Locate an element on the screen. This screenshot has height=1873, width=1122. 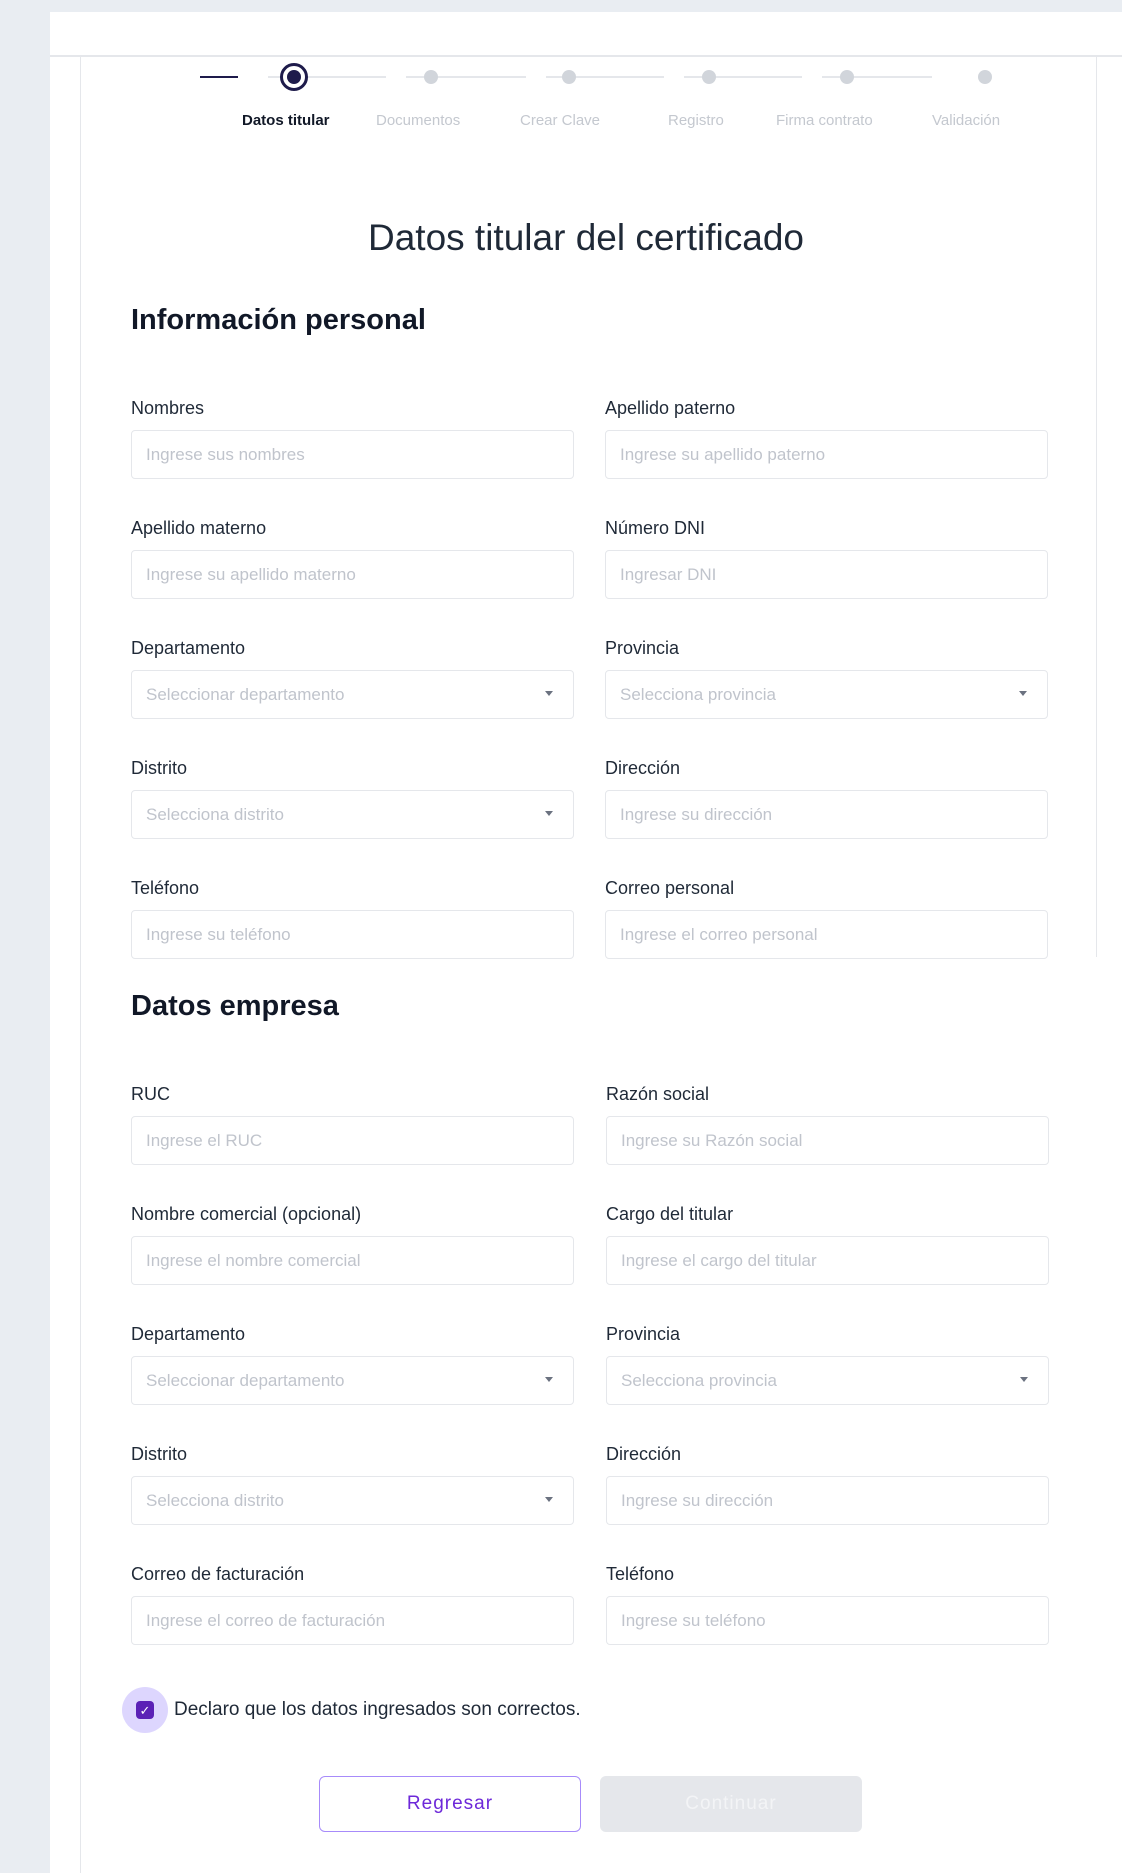
apellido-paterno-input is located at coordinates (826, 454).